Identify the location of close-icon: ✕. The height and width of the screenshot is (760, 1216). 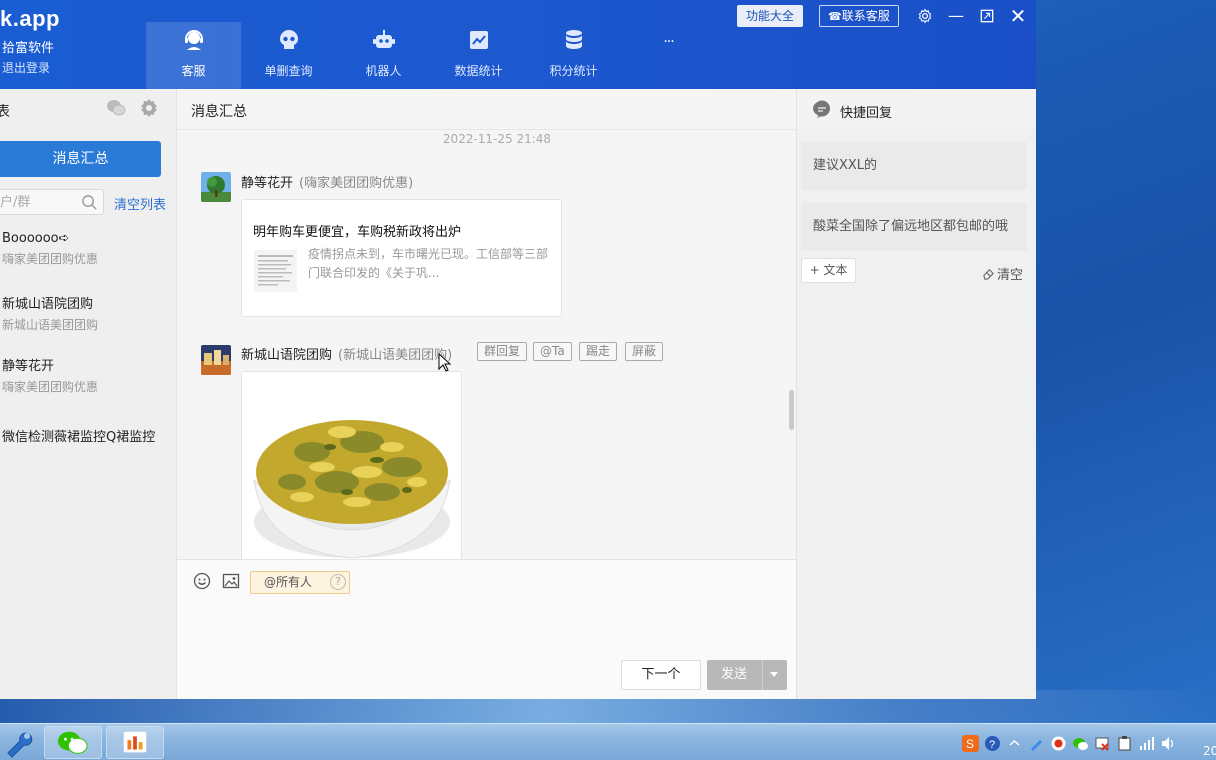
(1018, 16).